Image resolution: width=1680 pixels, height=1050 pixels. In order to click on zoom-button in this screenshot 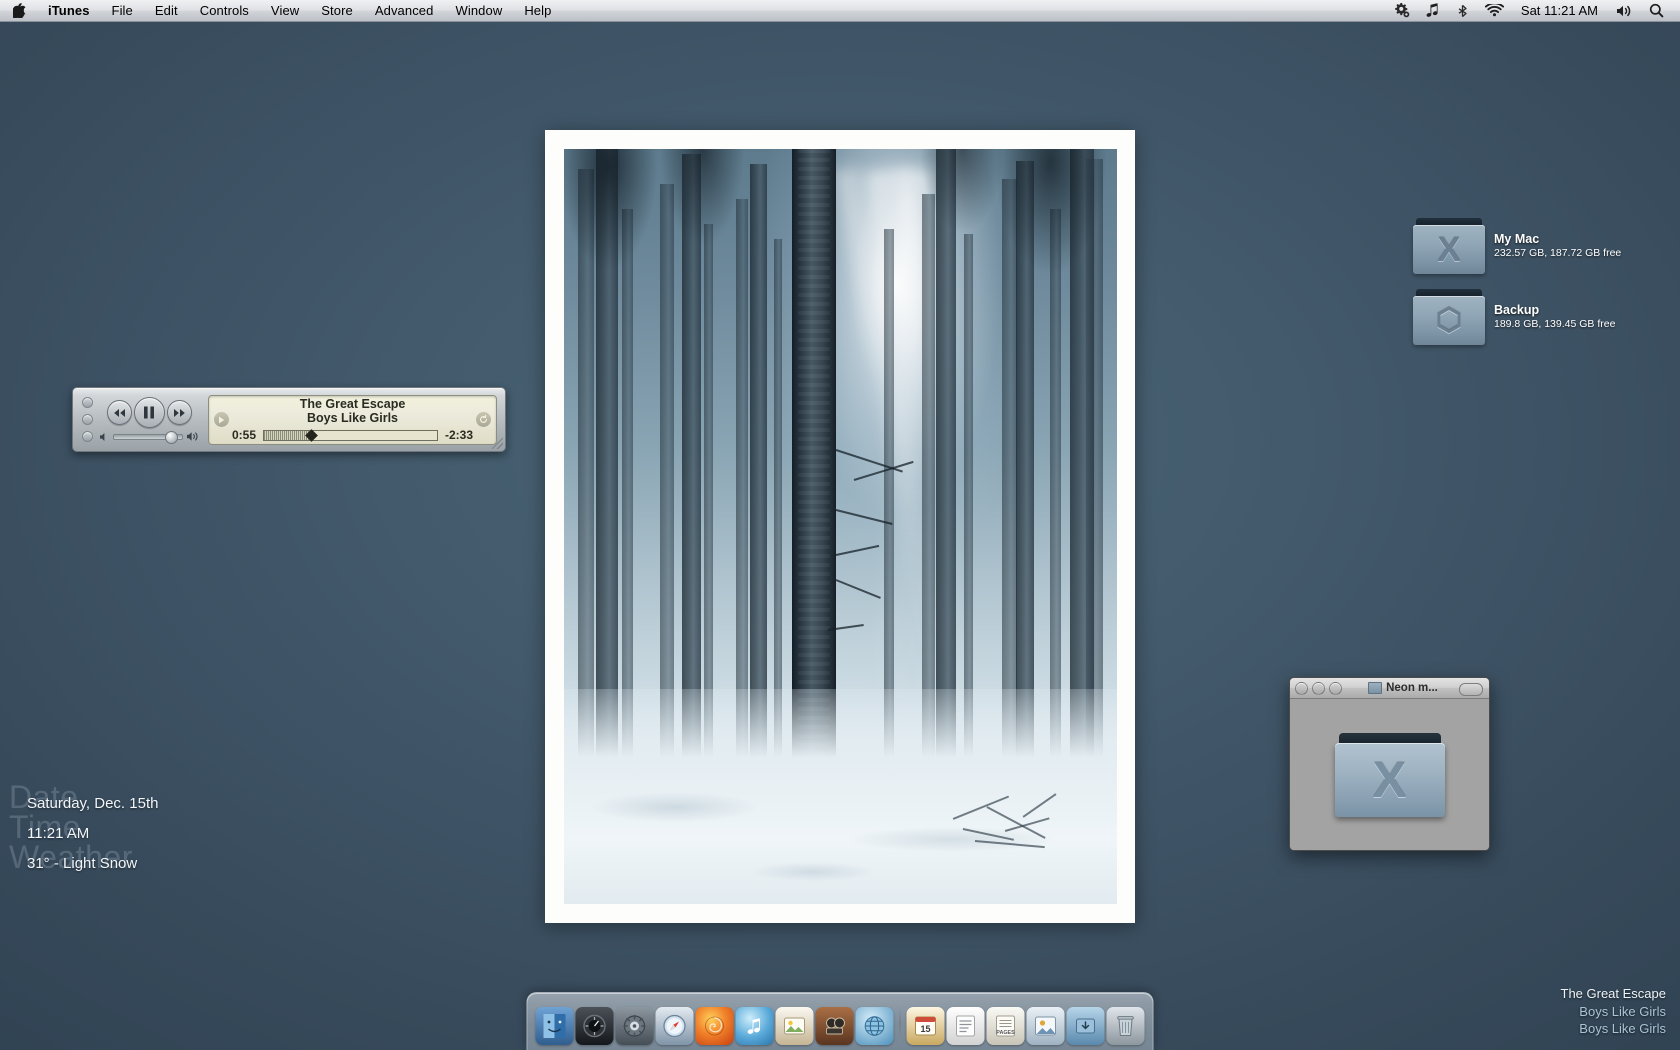, I will do `click(1335, 688)`.